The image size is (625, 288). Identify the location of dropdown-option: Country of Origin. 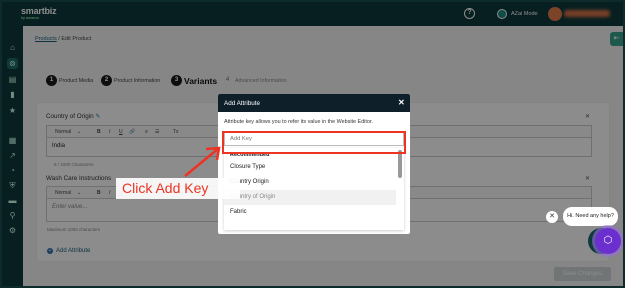
(310, 197).